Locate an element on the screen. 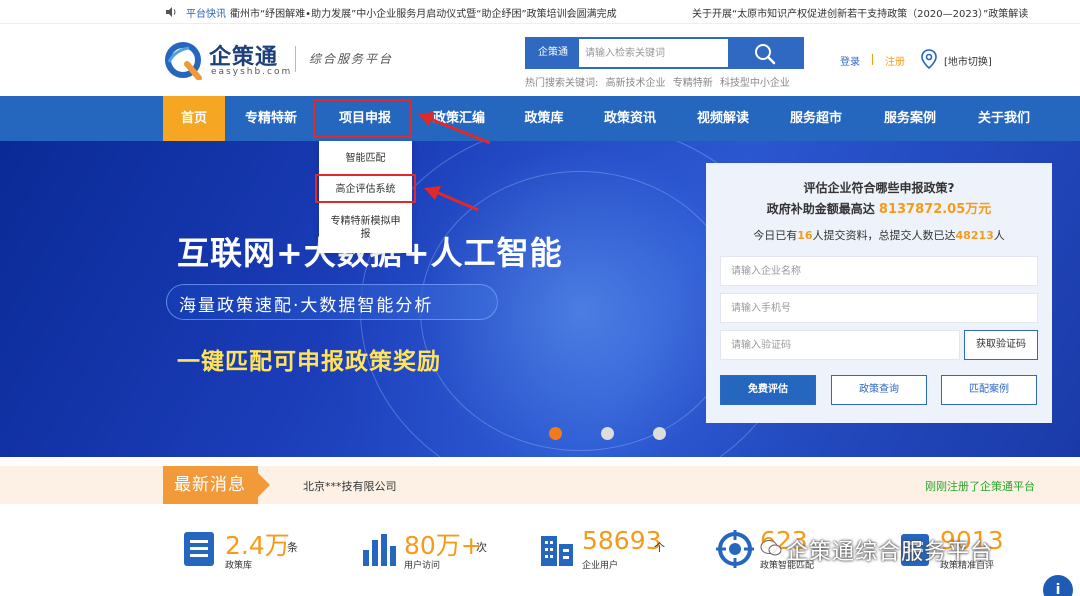 This screenshot has height=596, width=1080. panel-today-count: 今日已有16人提交资料，总提交人数已达48213人 is located at coordinates (879, 235).